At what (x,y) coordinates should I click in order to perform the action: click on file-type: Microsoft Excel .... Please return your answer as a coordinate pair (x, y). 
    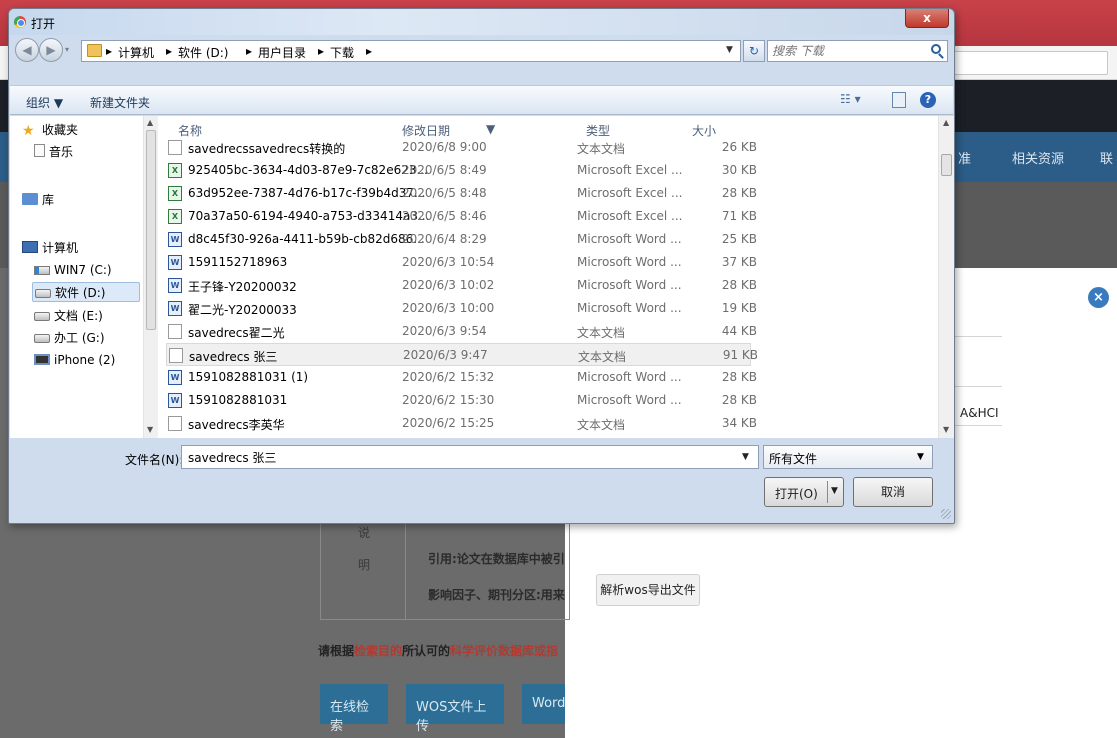
    Looking at the image, I should click on (630, 170).